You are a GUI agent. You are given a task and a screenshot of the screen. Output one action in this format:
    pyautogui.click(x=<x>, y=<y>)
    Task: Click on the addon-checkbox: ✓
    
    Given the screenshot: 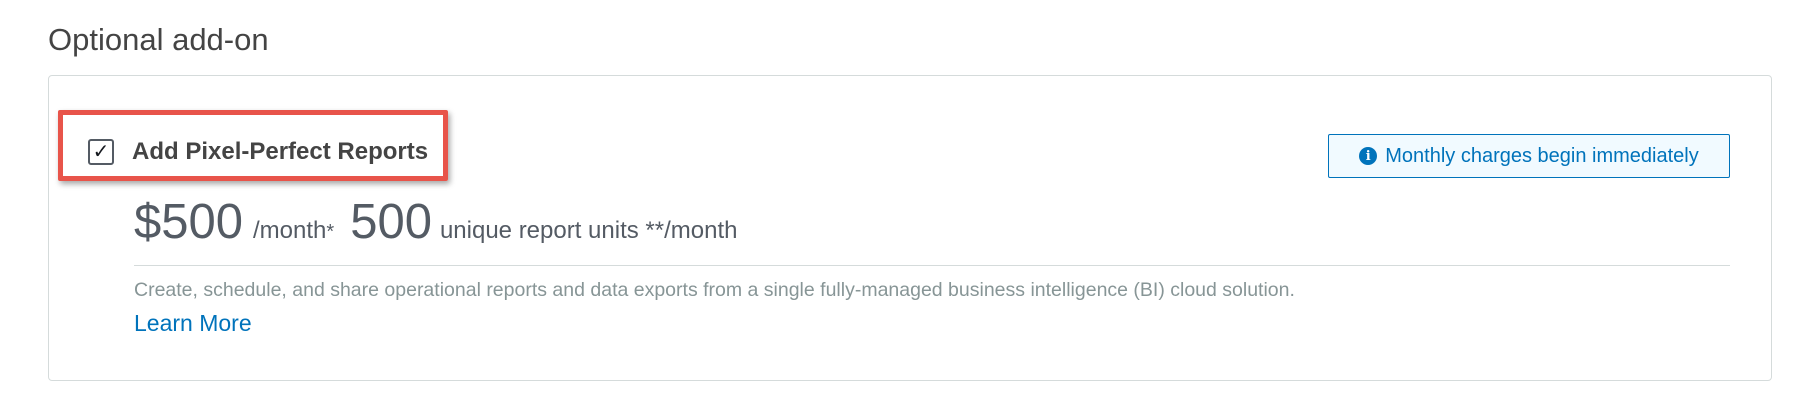 What is the action you would take?
    pyautogui.click(x=101, y=152)
    